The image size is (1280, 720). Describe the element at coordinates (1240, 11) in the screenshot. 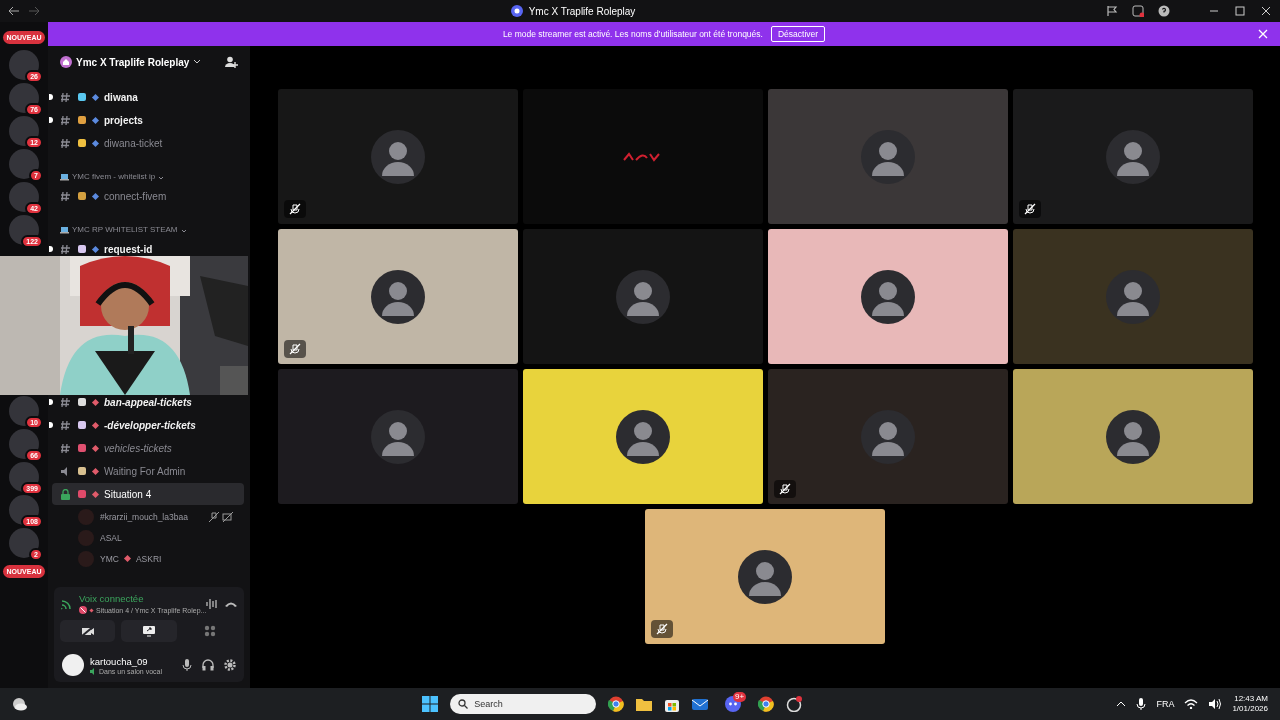

I see `maximize-icon` at that location.